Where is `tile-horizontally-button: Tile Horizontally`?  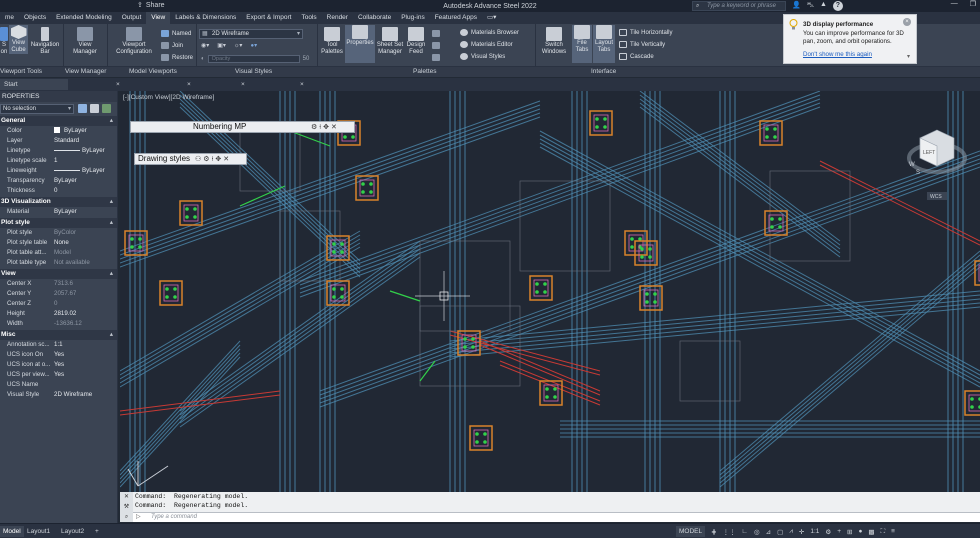
tile-horizontally-button: Tile Horizontally is located at coordinates (645, 32).